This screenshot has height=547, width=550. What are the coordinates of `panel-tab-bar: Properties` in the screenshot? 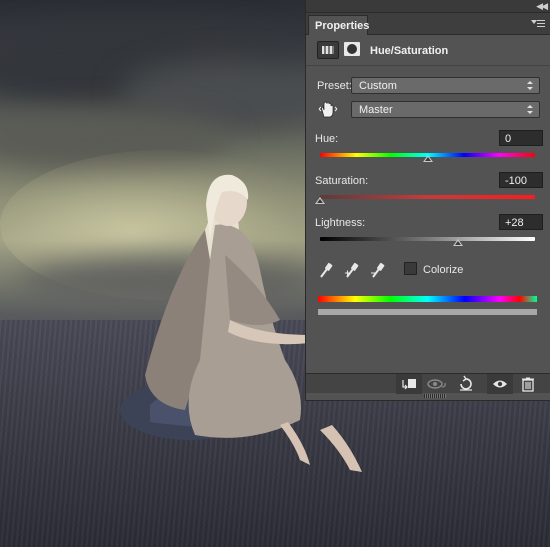 It's located at (428, 24).